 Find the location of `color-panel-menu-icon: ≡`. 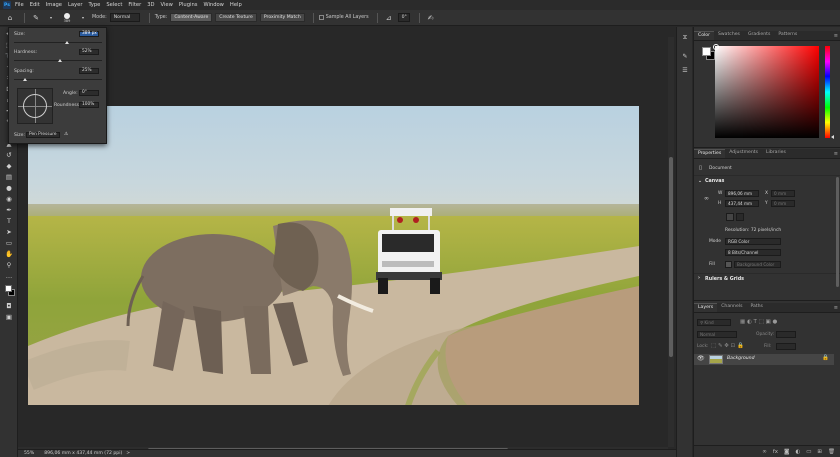

color-panel-menu-icon: ≡ is located at coordinates (836, 36).